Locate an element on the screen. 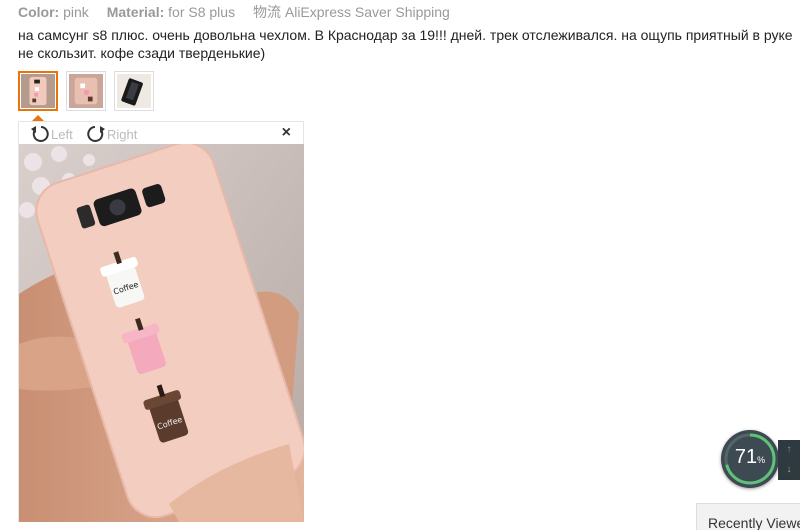 The image size is (800, 530). upload-arrow-icon: ↑ is located at coordinates (789, 449).